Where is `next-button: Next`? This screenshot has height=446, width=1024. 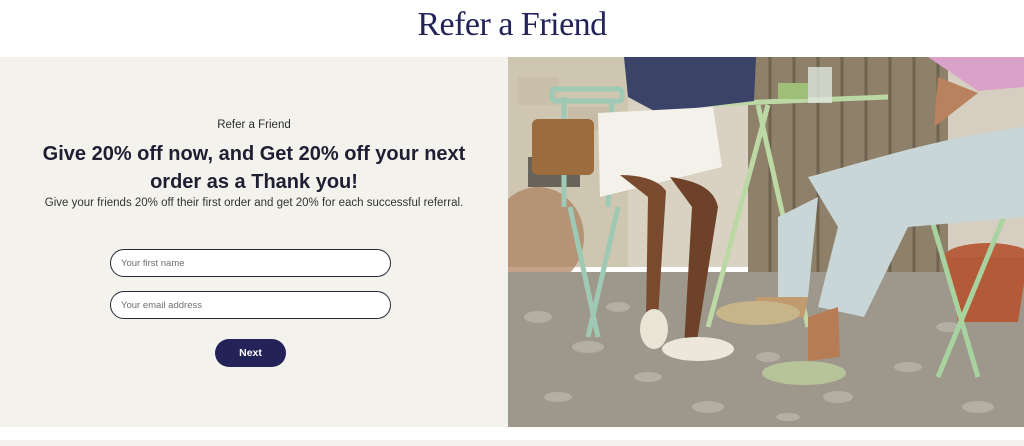 next-button: Next is located at coordinates (250, 353).